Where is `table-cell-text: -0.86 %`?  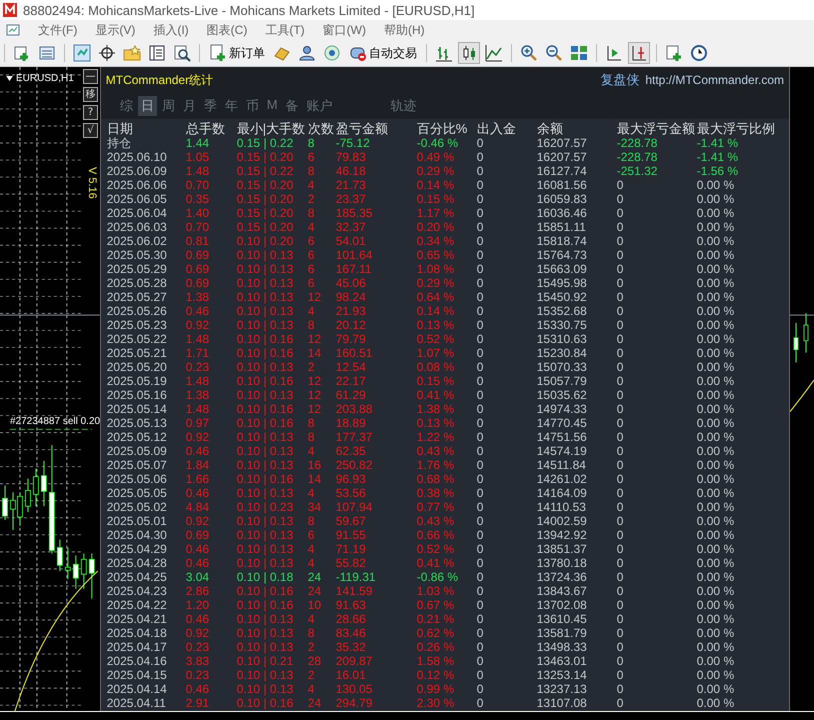 table-cell-text: -0.86 % is located at coordinates (438, 577).